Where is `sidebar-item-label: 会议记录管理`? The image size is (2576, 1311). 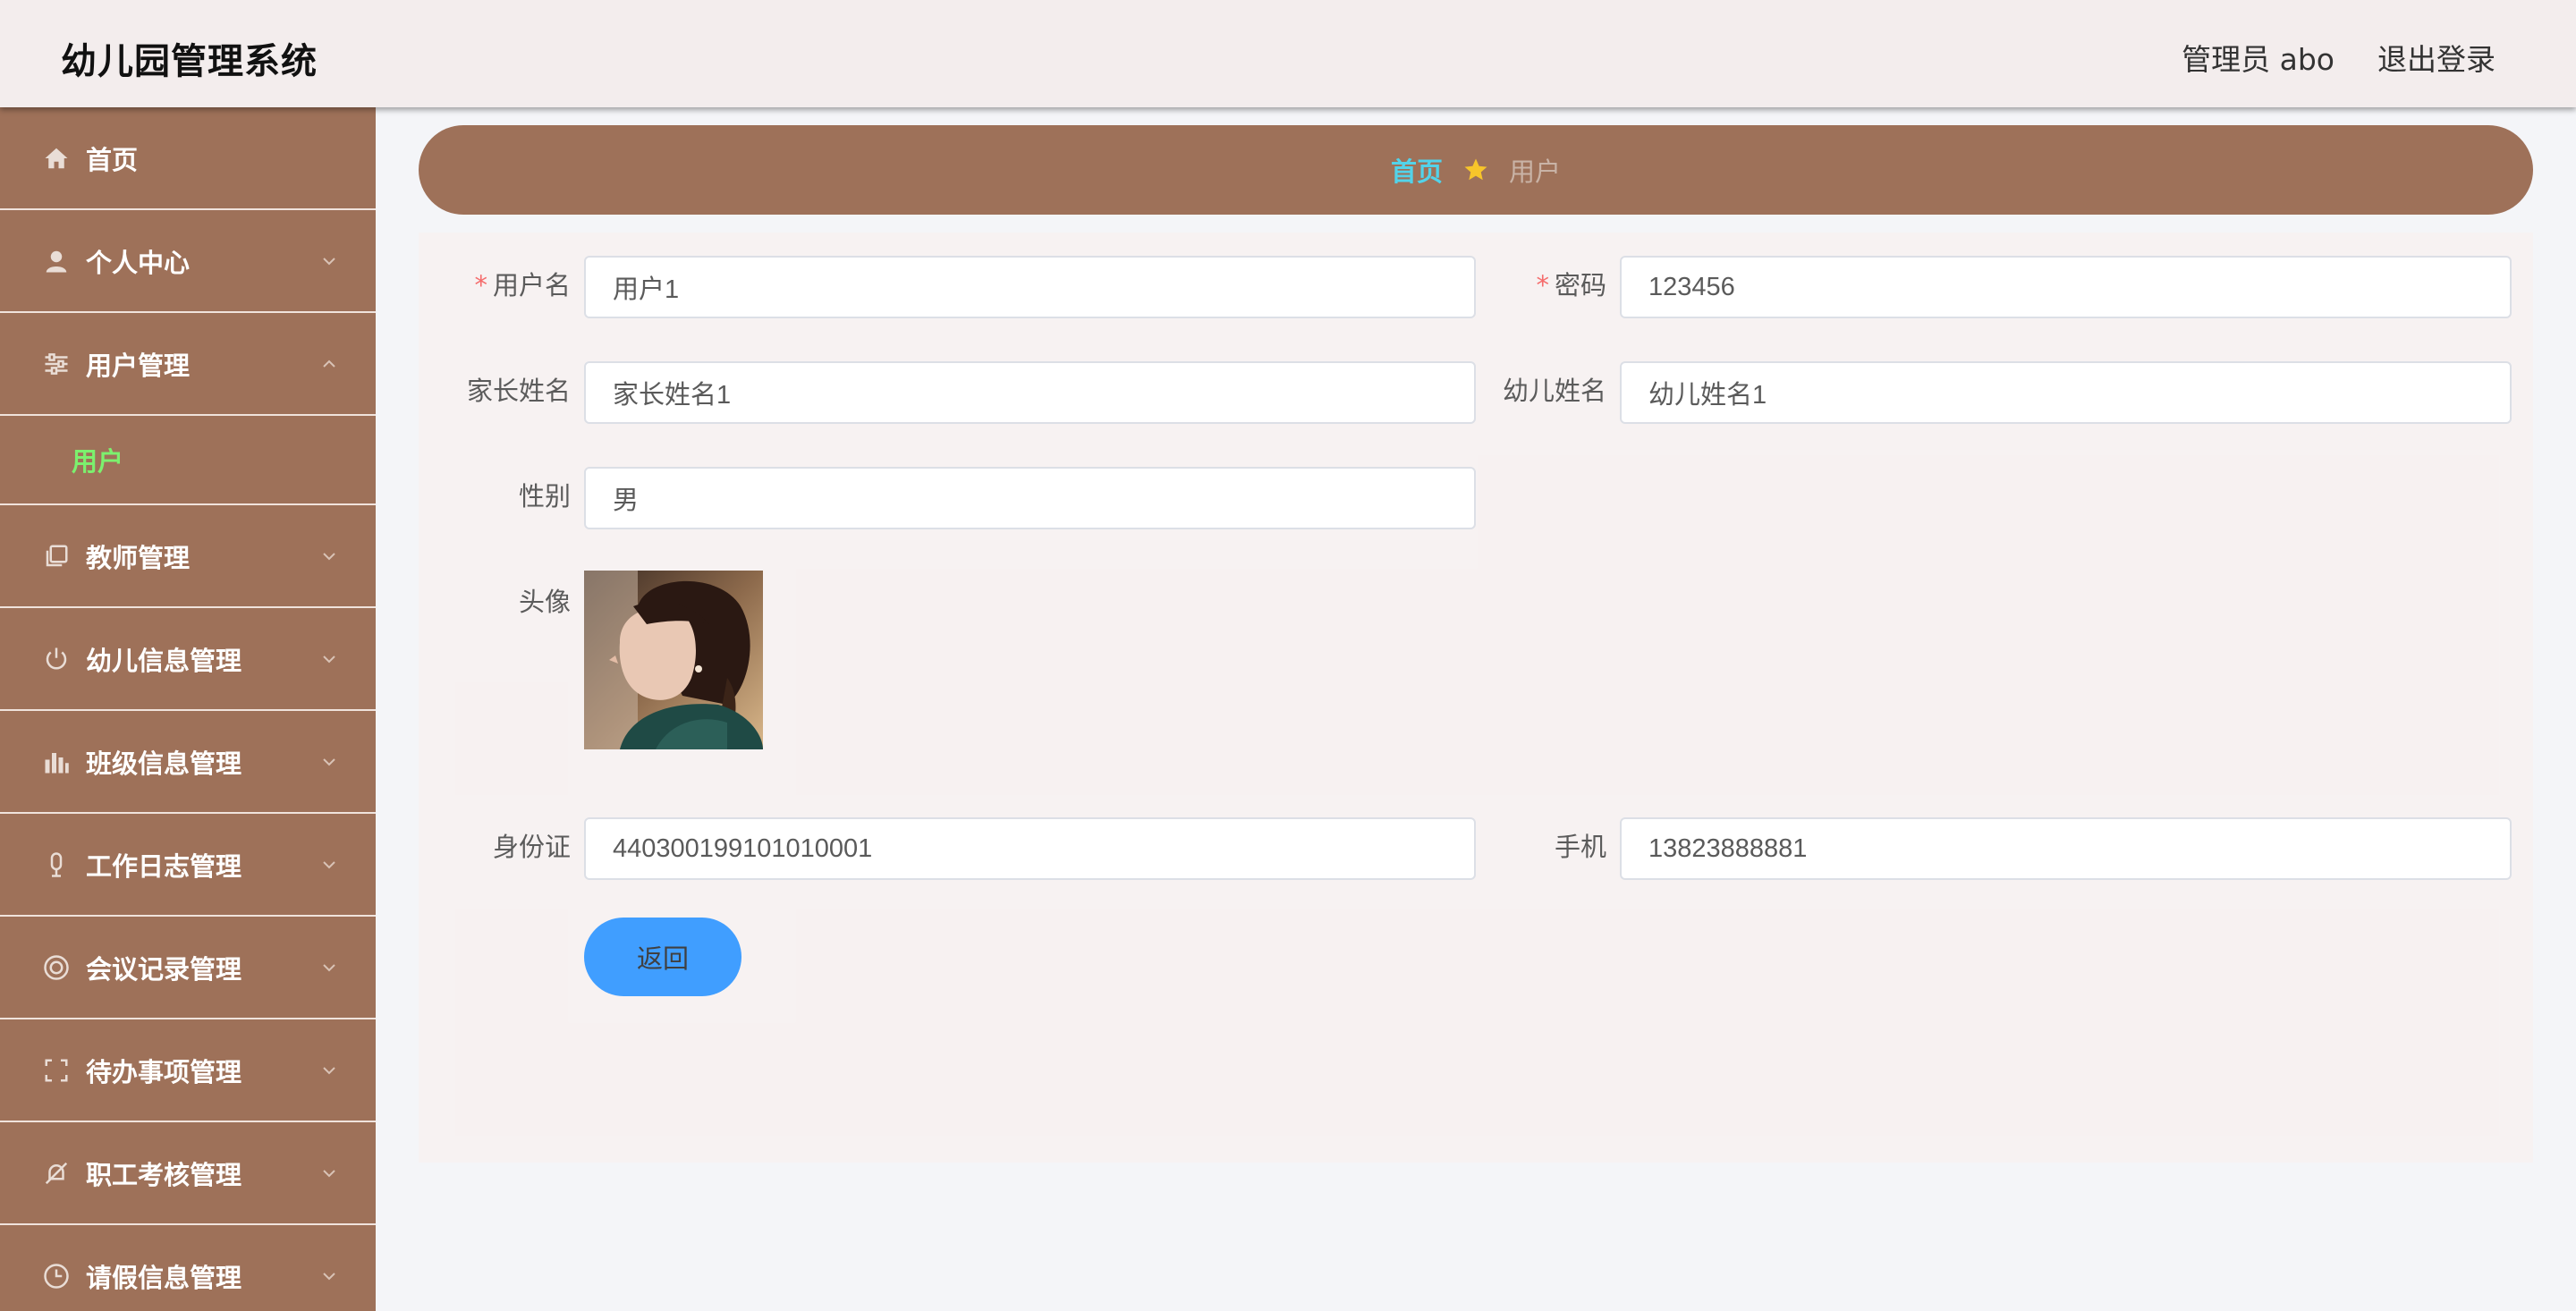
sidebar-item-label: 会议记录管理 is located at coordinates (164, 969).